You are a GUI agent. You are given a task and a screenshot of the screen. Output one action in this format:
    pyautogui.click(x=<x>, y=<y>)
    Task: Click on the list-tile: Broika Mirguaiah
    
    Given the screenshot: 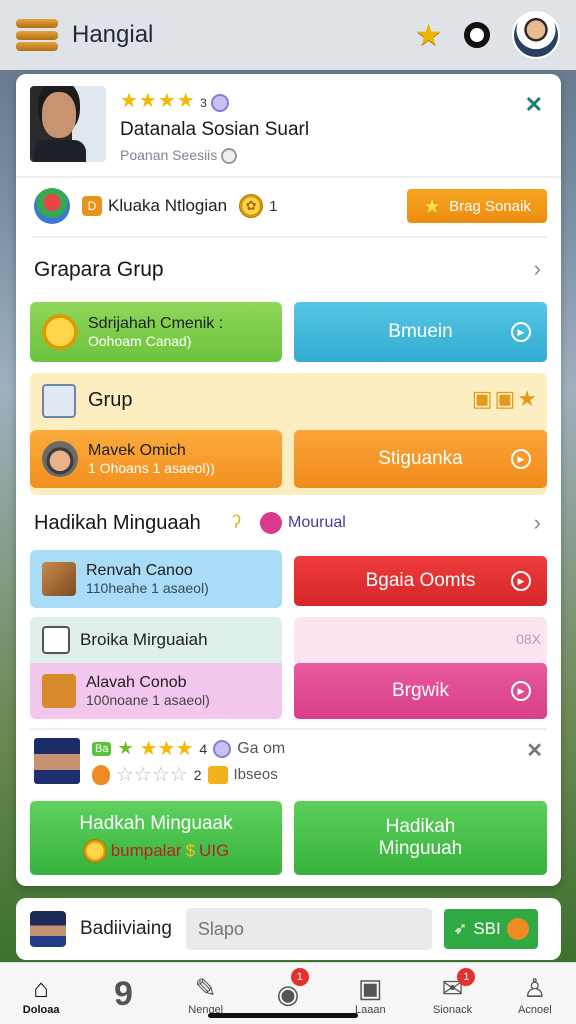 What is the action you would take?
    pyautogui.click(x=156, y=640)
    